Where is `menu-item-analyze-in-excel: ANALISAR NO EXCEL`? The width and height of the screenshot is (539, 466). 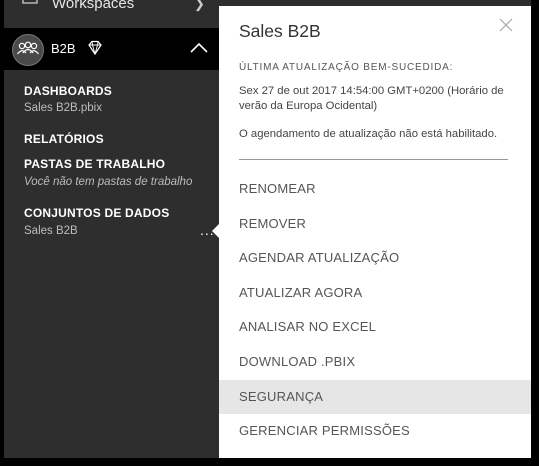
menu-item-analyze-in-excel: ANALISAR NO EXCEL is located at coordinates (375, 327).